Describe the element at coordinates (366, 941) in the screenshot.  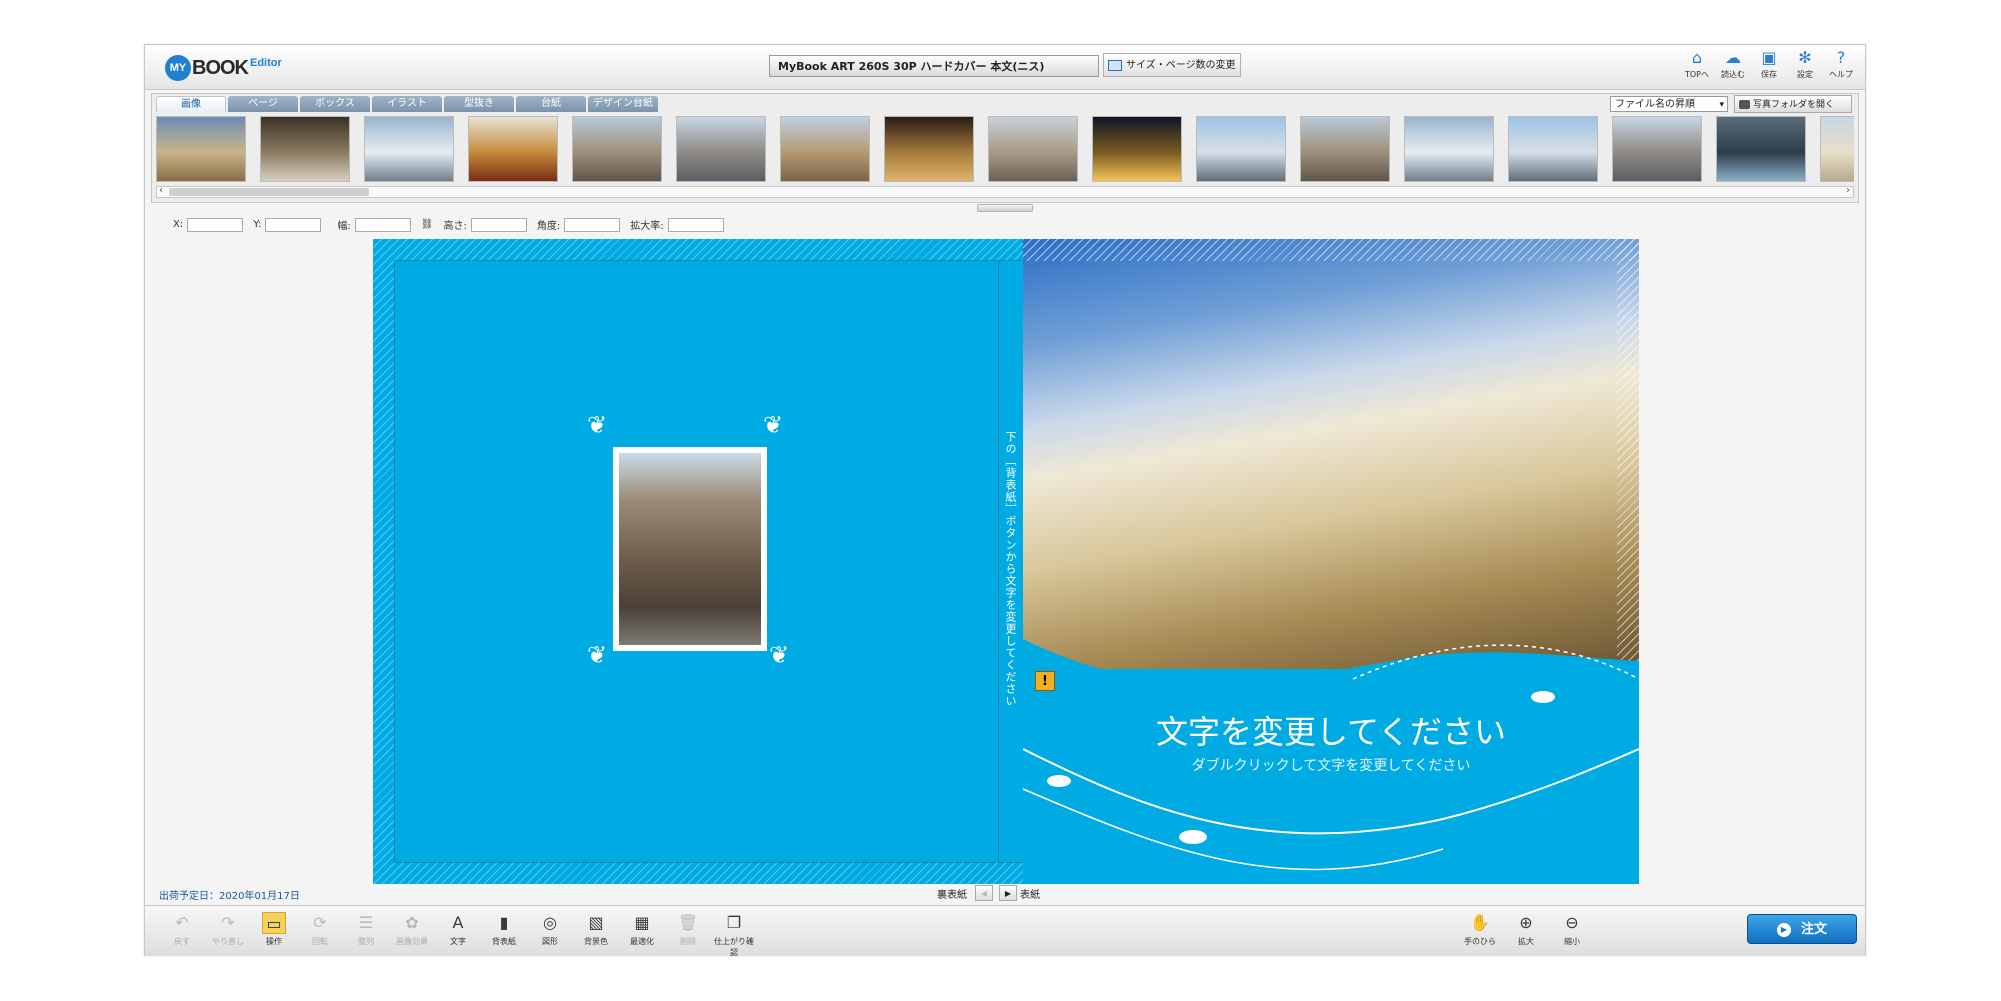
I see `tool-label: 整列` at that location.